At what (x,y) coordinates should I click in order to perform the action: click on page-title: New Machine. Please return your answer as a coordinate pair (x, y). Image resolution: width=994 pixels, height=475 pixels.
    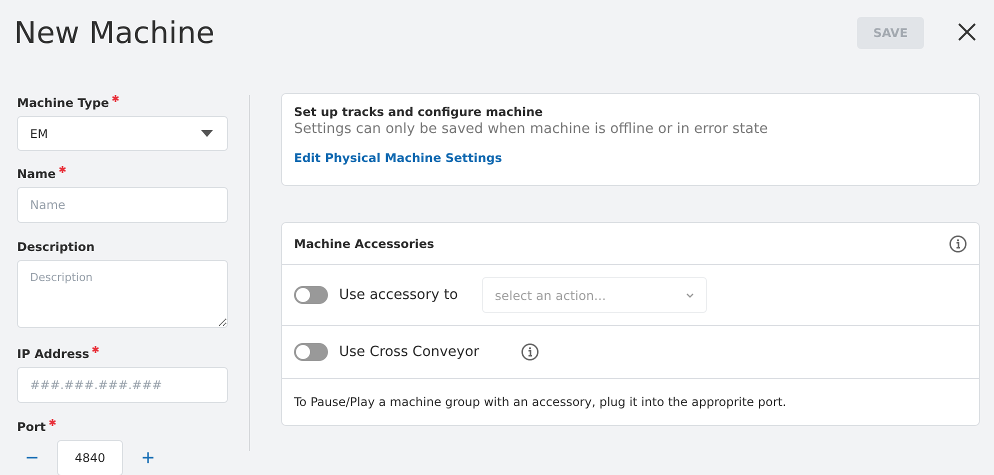
    Looking at the image, I should click on (115, 33).